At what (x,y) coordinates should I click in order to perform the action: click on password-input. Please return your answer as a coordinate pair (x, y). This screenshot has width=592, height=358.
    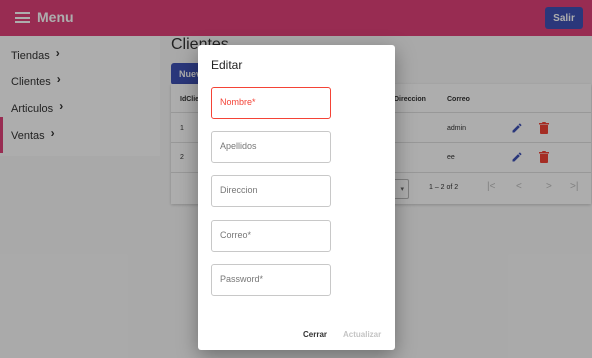
    Looking at the image, I should click on (270, 279).